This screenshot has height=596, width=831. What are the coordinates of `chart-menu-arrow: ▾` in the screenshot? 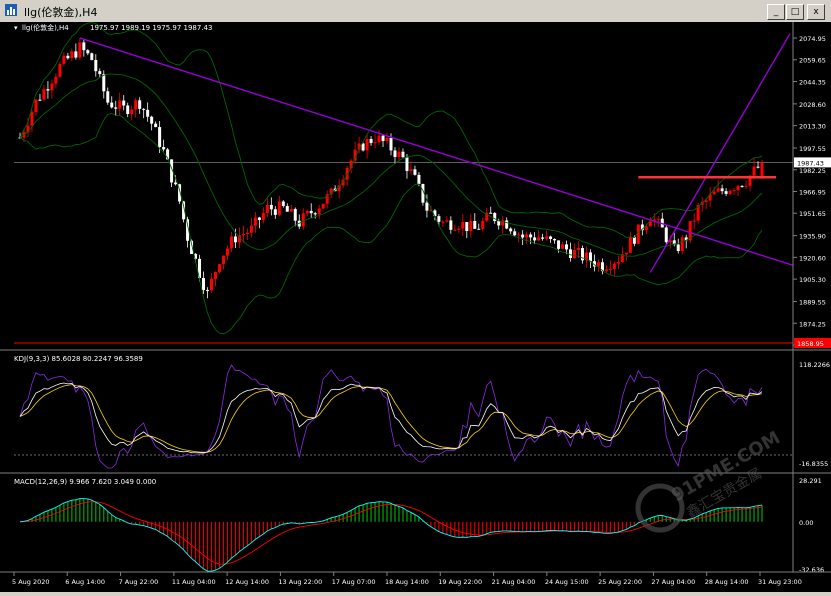 It's located at (16, 28).